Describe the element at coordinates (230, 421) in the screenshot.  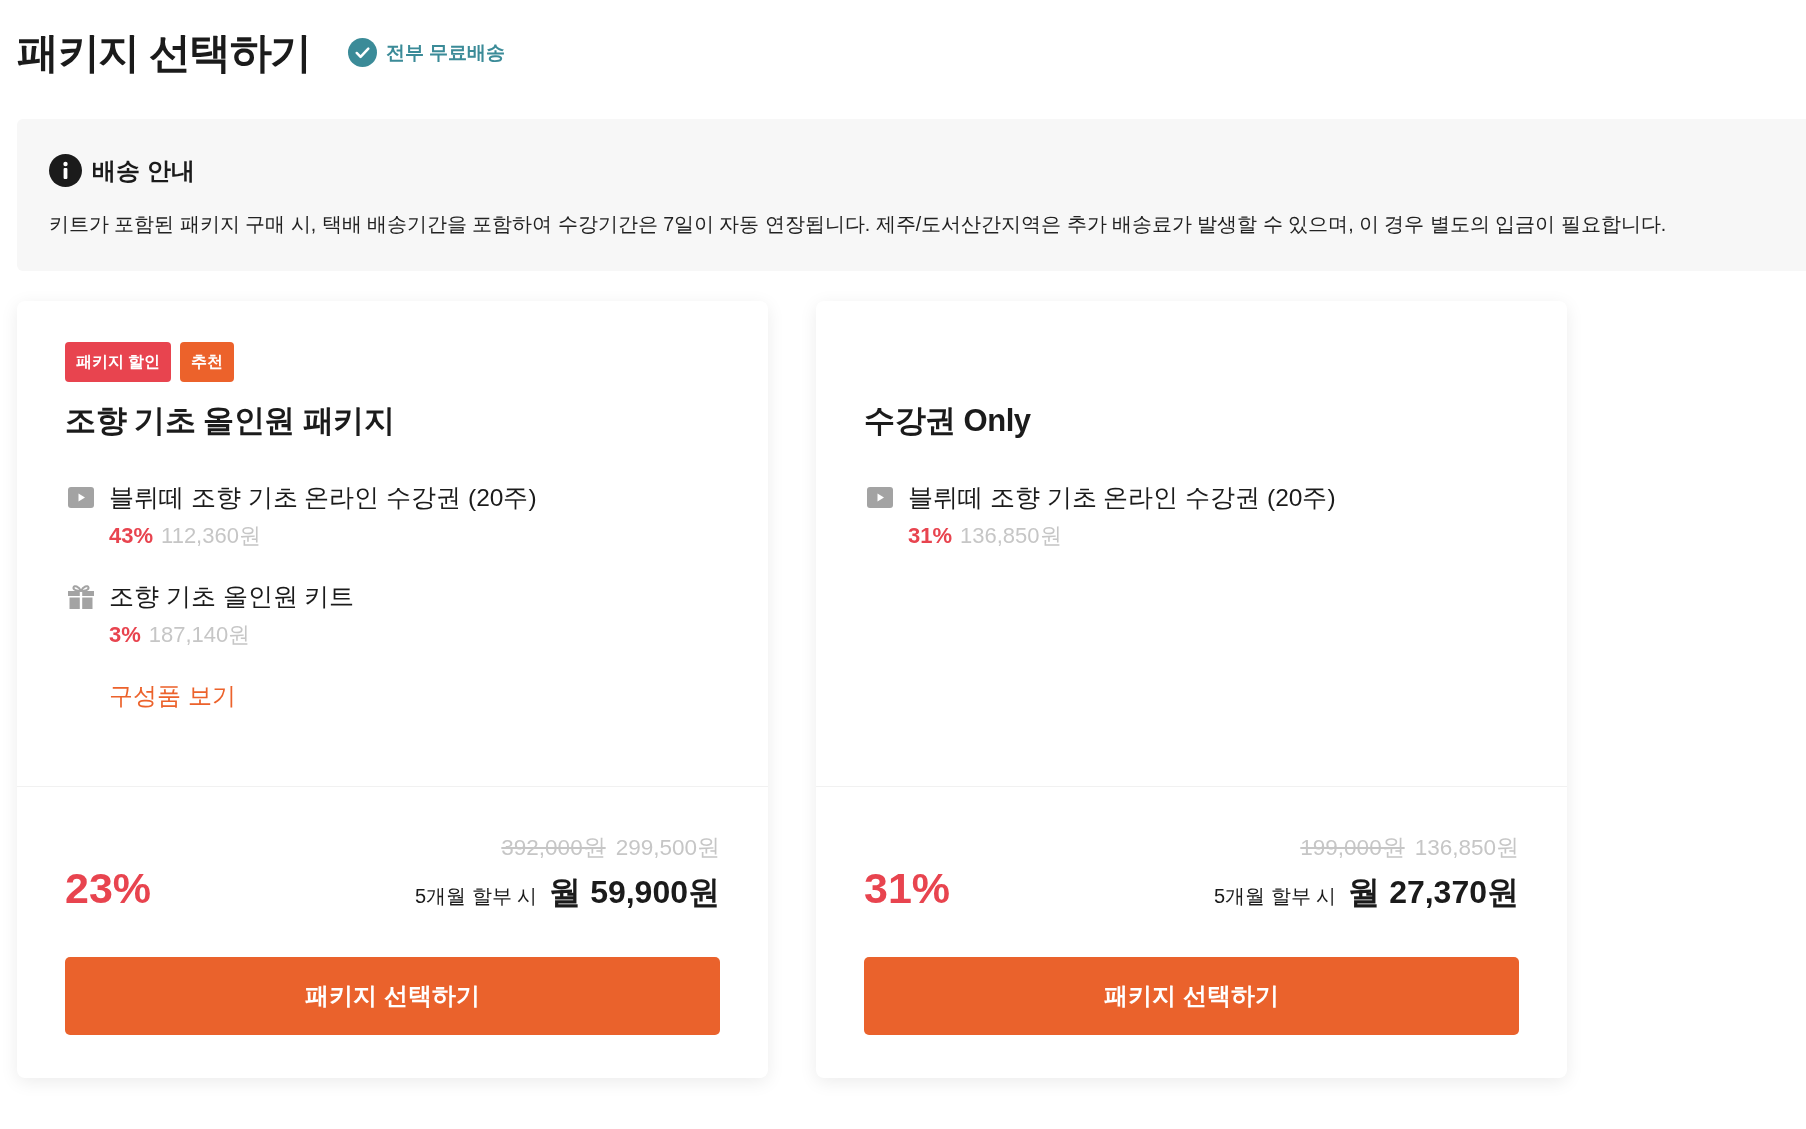
I see `package-title: 조향 기초 올인원 패키지` at that location.